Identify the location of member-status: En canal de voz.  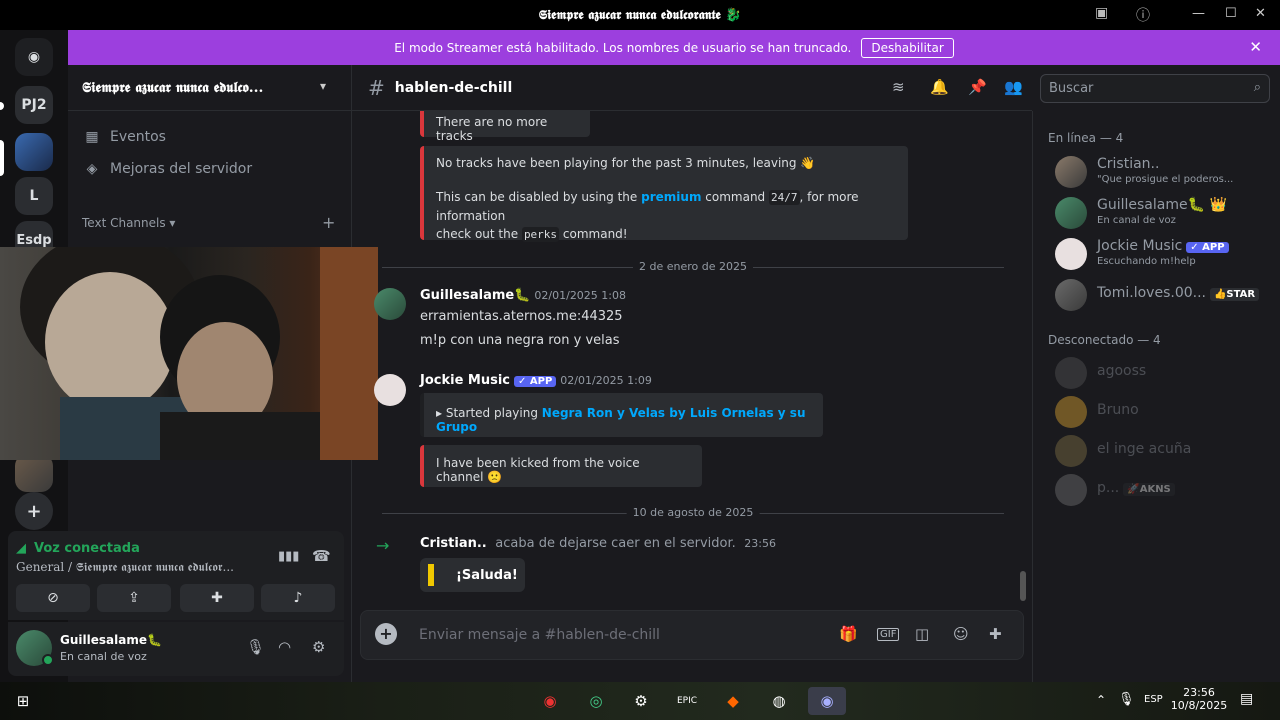
(1136, 220).